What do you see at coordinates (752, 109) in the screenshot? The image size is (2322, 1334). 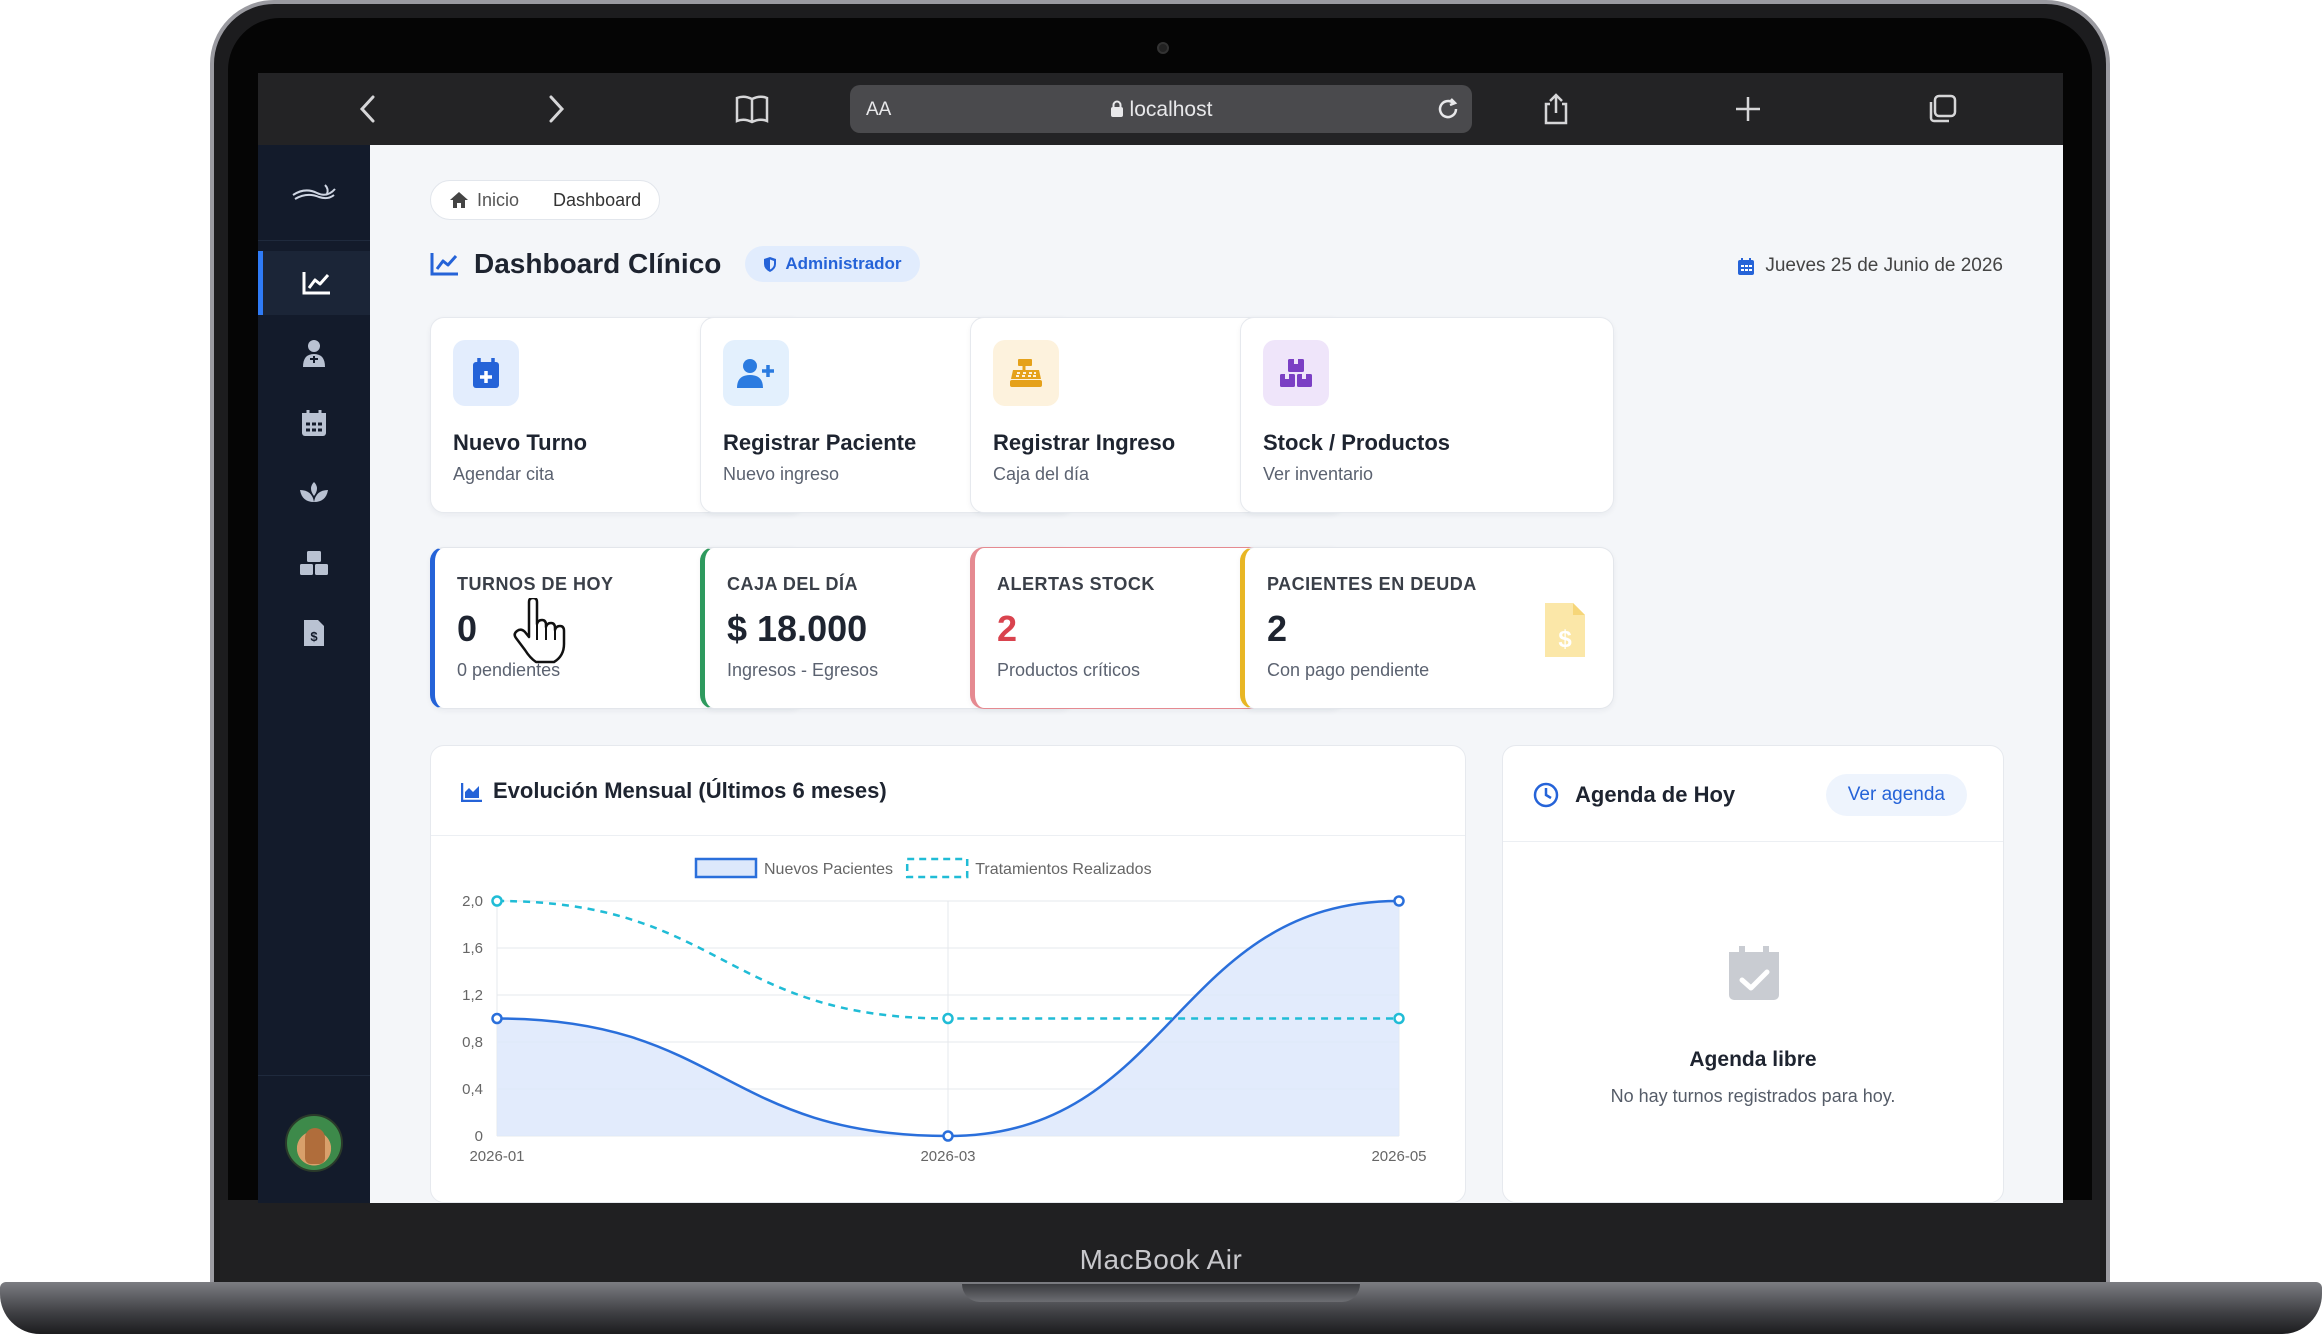 I see `bookmarks-icon` at bounding box center [752, 109].